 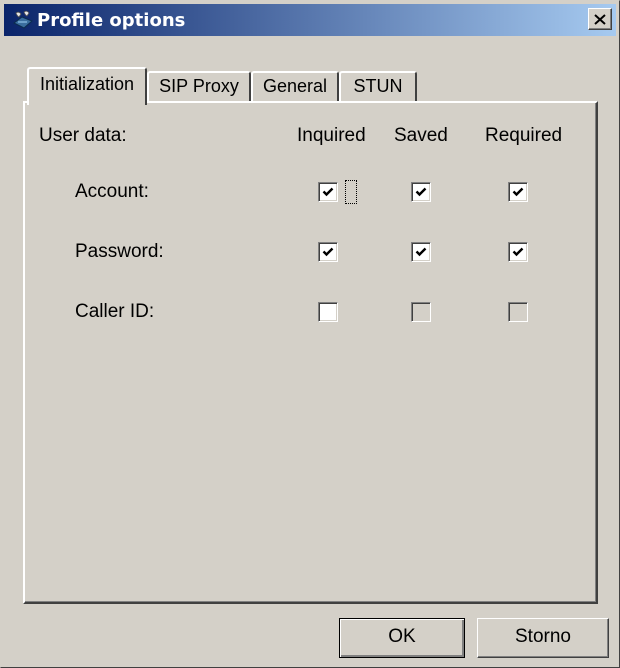 What do you see at coordinates (83, 135) in the screenshot?
I see `user-data-label: User data:` at bounding box center [83, 135].